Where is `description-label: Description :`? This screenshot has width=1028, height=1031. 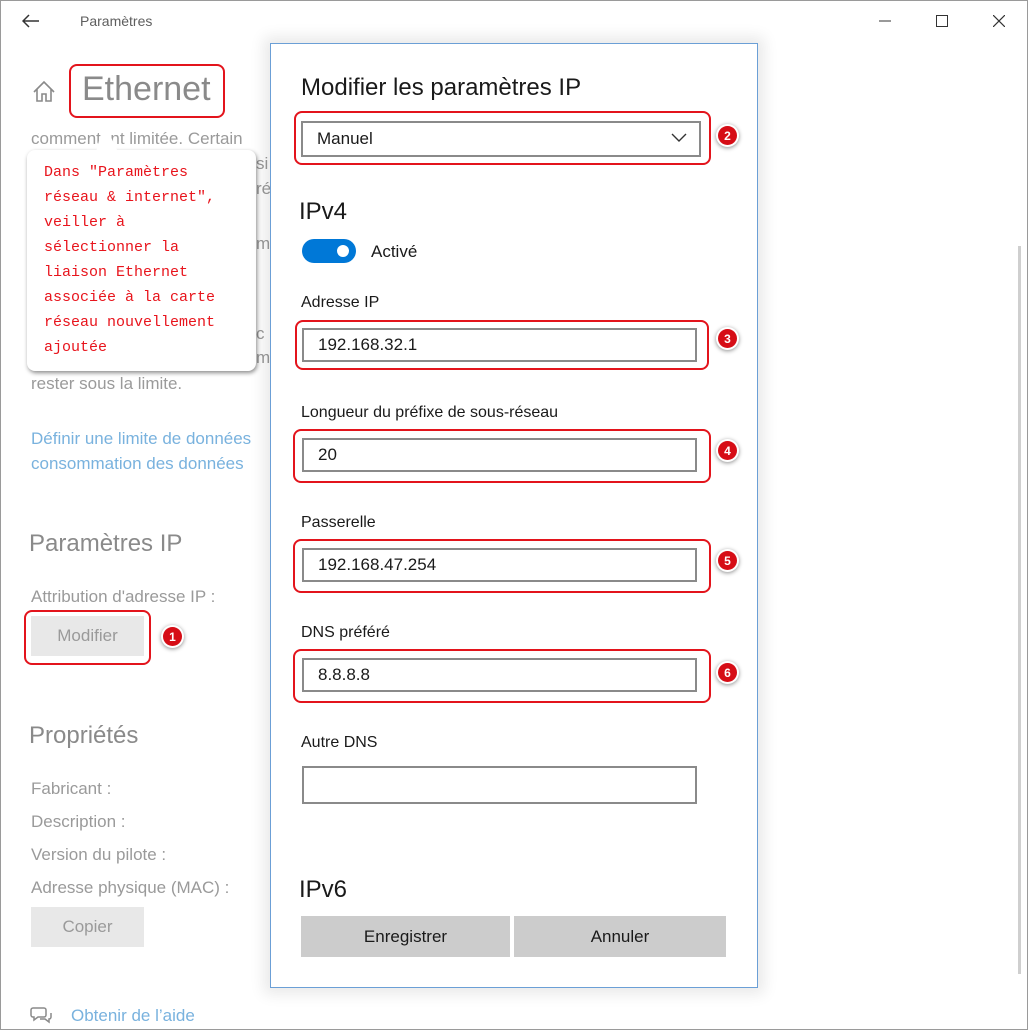
description-label: Description : is located at coordinates (78, 821).